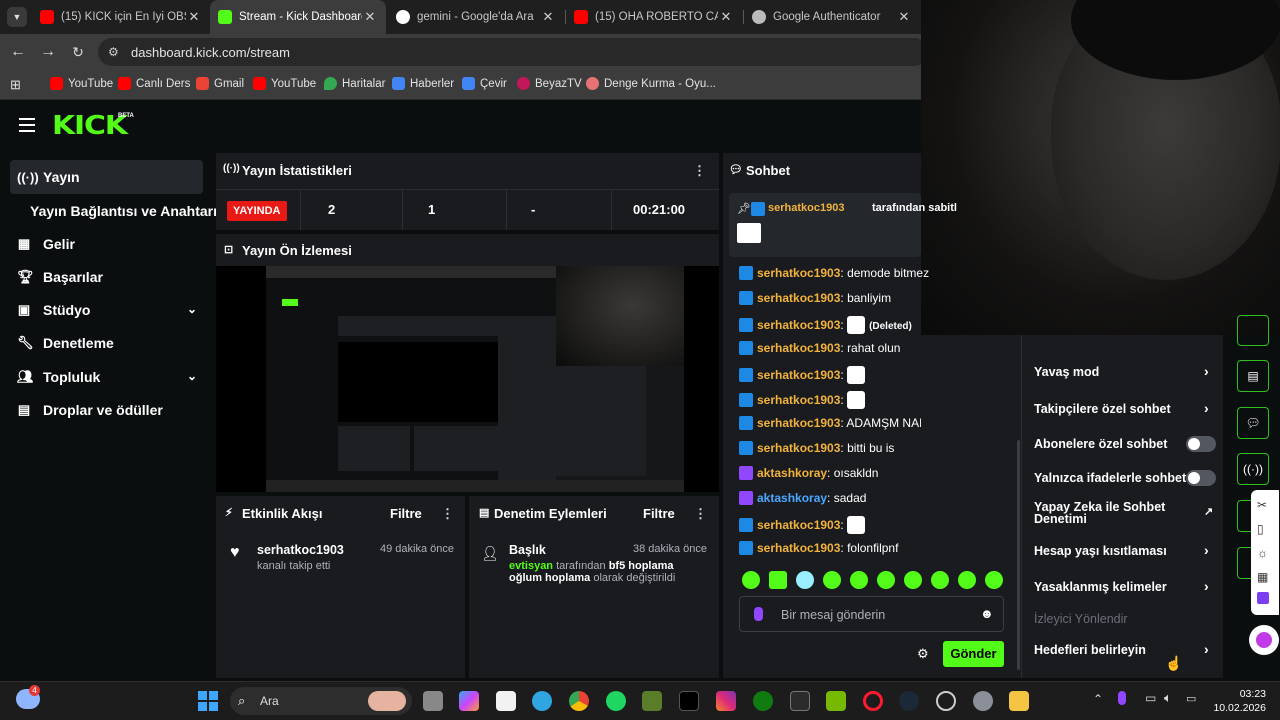  I want to click on setting-slow-mode: Yavaş mod, so click(1066, 372).